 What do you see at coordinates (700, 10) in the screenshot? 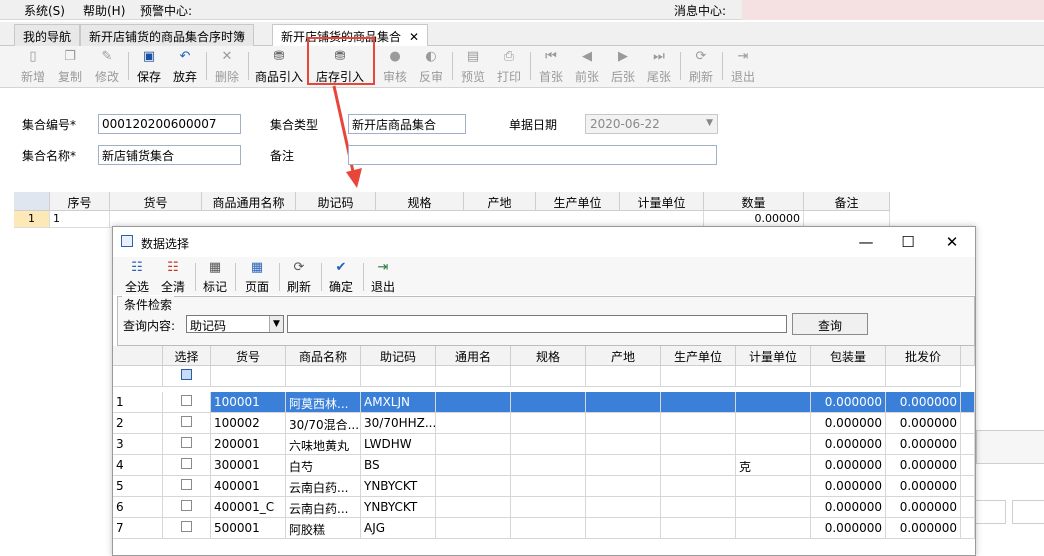
I see `menu-message-center: 消息中心:` at bounding box center [700, 10].